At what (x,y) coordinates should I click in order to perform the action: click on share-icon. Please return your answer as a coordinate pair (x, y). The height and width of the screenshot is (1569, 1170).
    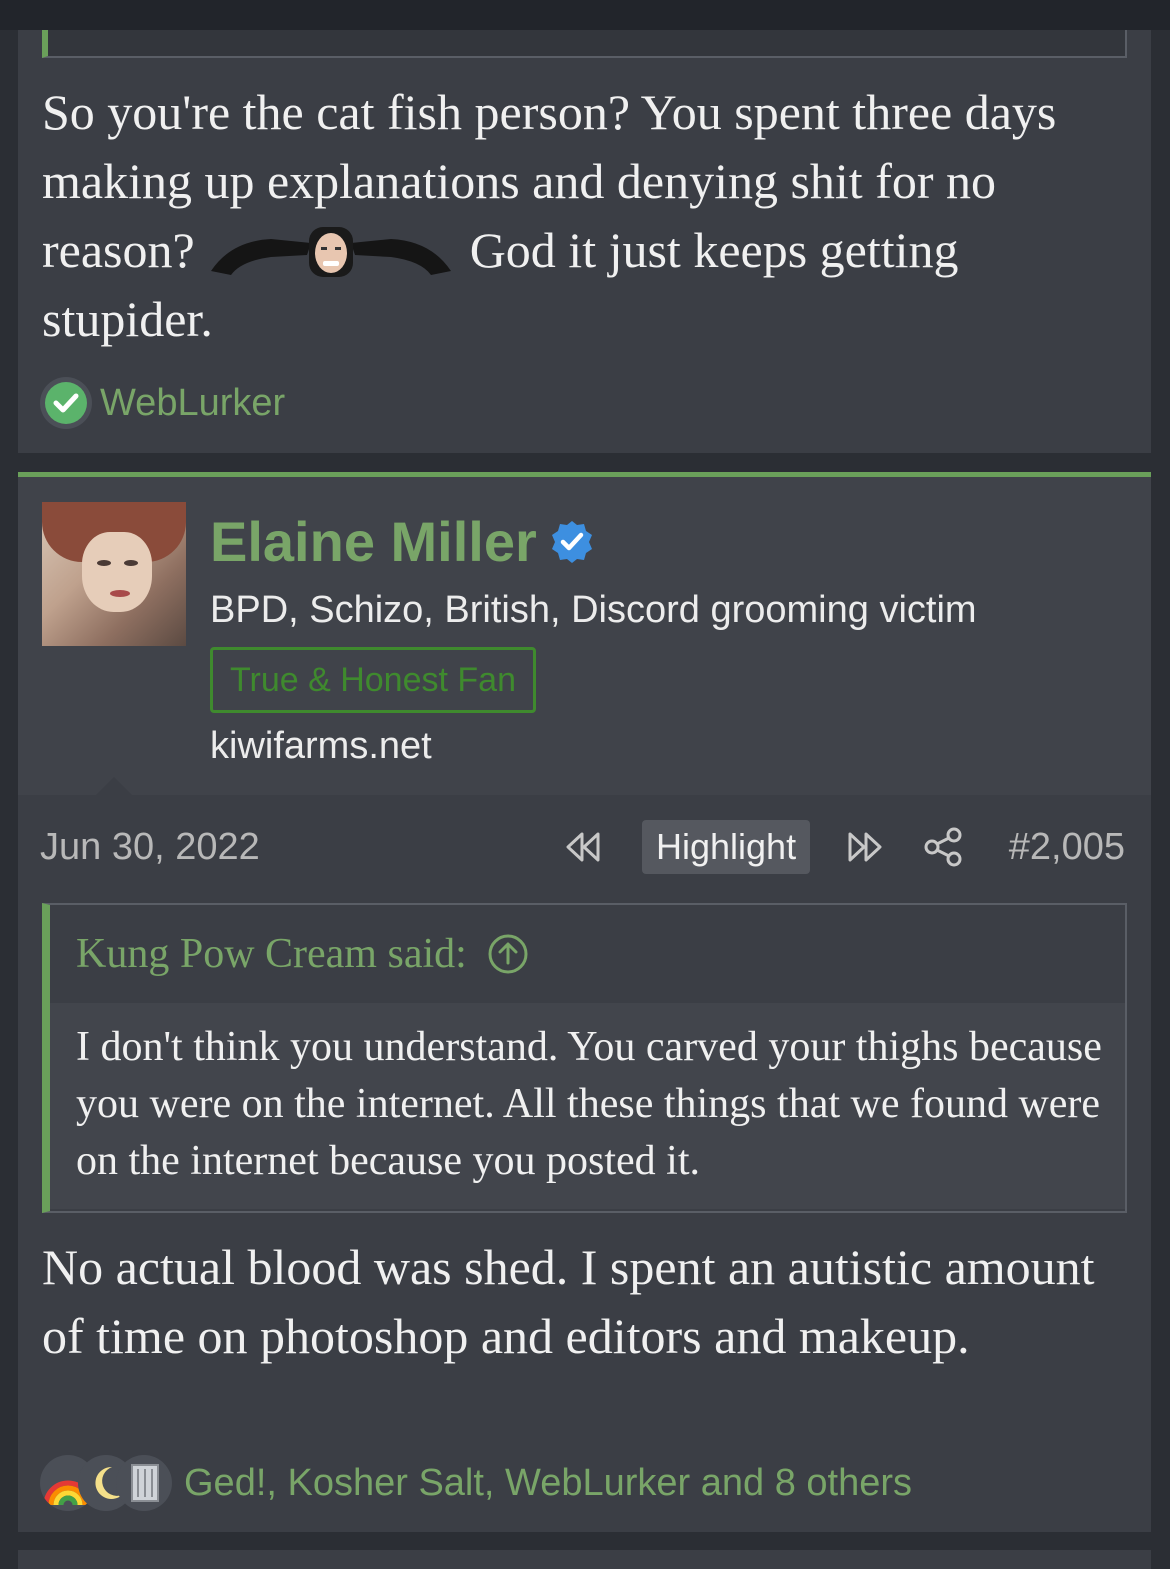
    Looking at the image, I should click on (944, 847).